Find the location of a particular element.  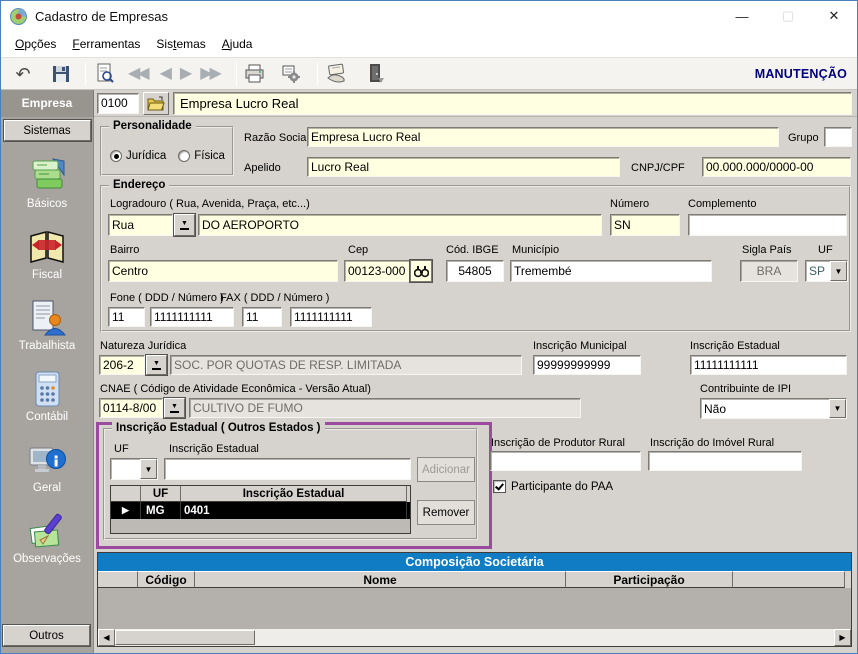

produtor-rural-label: Inscrição de Produtor Rural is located at coordinates (558, 443).